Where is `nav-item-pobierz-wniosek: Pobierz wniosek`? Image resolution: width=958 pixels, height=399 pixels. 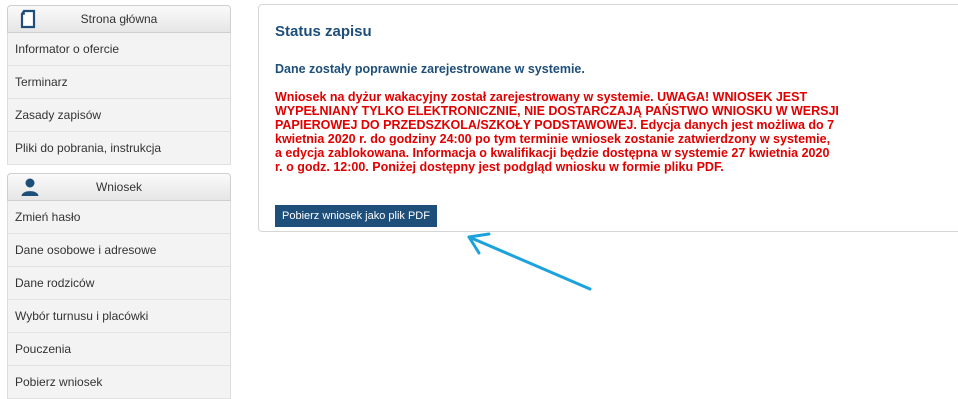
nav-item-pobierz-wniosek: Pobierz wniosek is located at coordinates (119, 382).